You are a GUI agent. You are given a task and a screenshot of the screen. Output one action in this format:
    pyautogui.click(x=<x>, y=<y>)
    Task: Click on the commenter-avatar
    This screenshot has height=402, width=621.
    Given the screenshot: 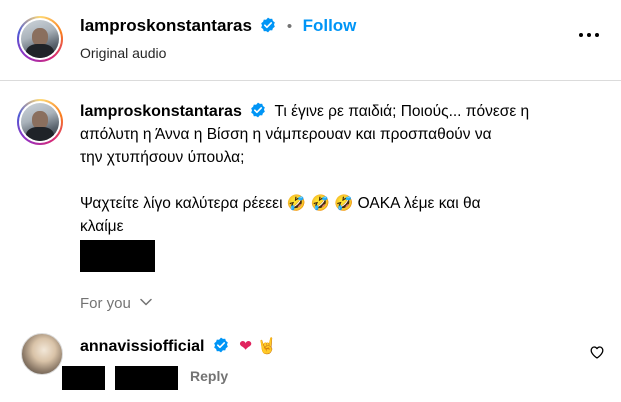 What is the action you would take?
    pyautogui.click(x=42, y=354)
    